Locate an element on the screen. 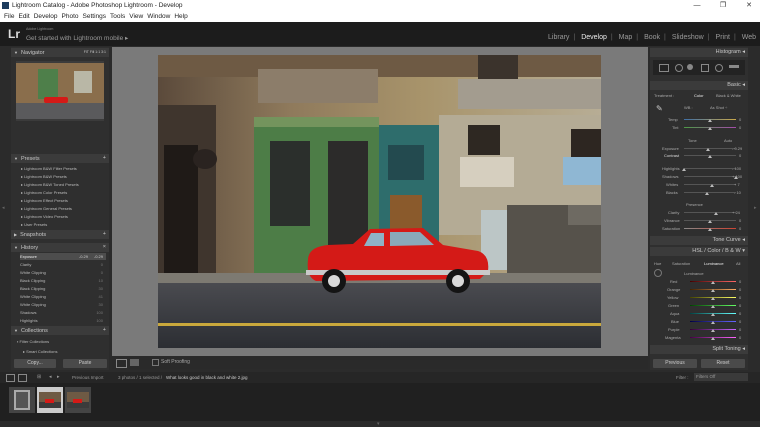 The width and height of the screenshot is (760, 427). hsl-tab: HSL is located at coordinates (697, 251).